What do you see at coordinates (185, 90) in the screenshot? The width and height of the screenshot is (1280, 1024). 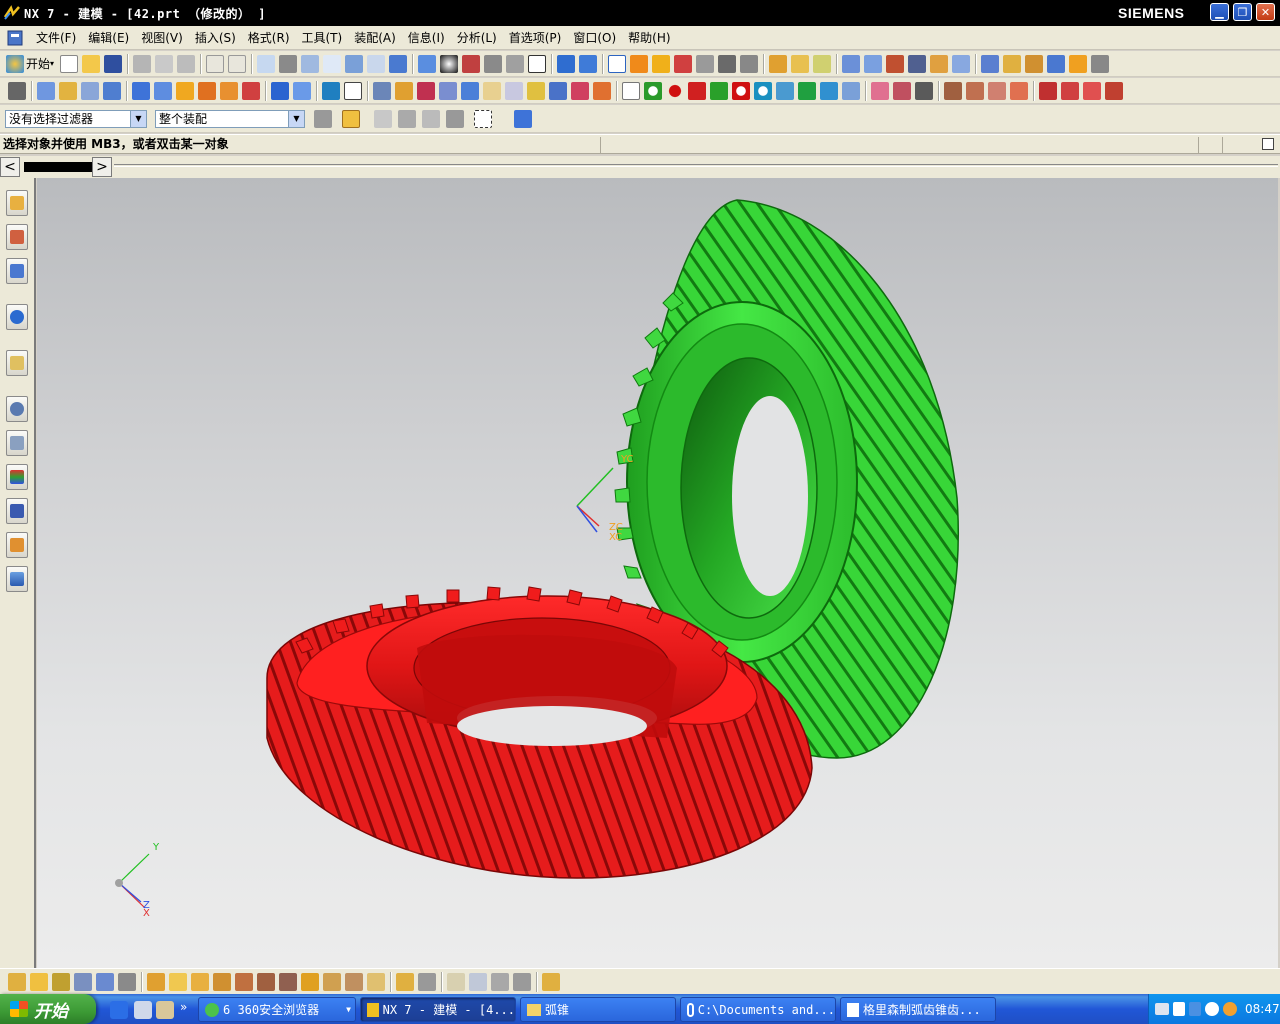 I see `unite-icon` at bounding box center [185, 90].